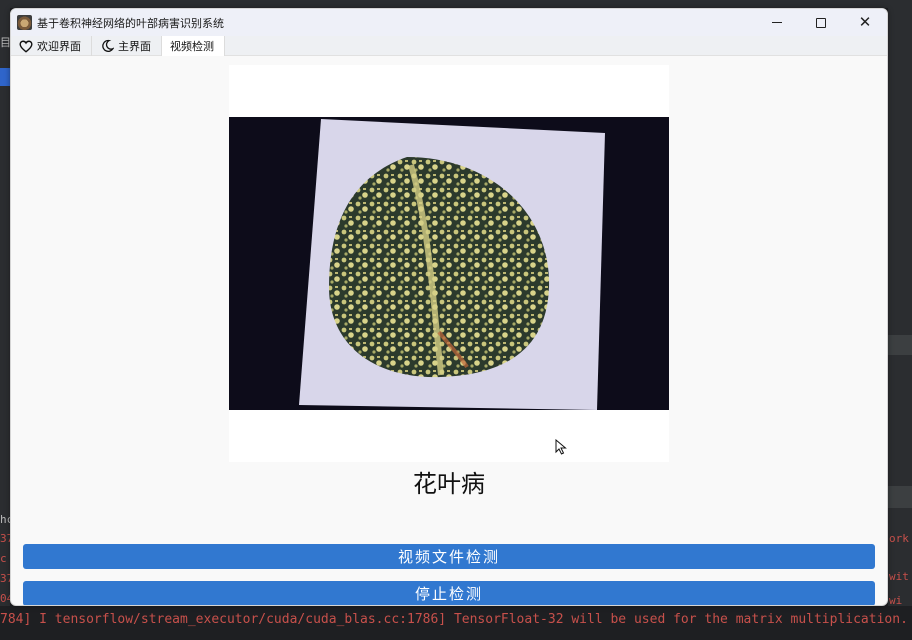 Image resolution: width=912 pixels, height=640 pixels. Describe the element at coordinates (896, 600) in the screenshot. I see `console-fragment: wi` at that location.